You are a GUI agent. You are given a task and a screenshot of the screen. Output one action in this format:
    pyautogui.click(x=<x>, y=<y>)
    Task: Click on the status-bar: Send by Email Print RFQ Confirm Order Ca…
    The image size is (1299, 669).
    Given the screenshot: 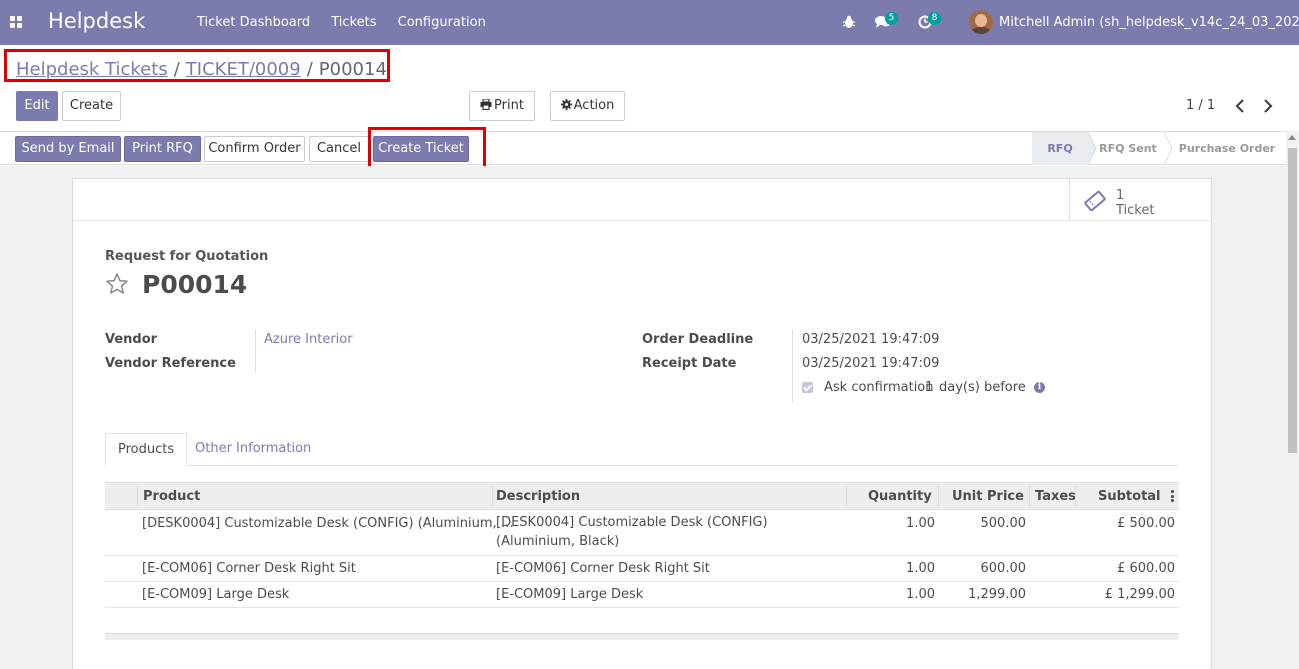 What is the action you would take?
    pyautogui.click(x=649, y=148)
    